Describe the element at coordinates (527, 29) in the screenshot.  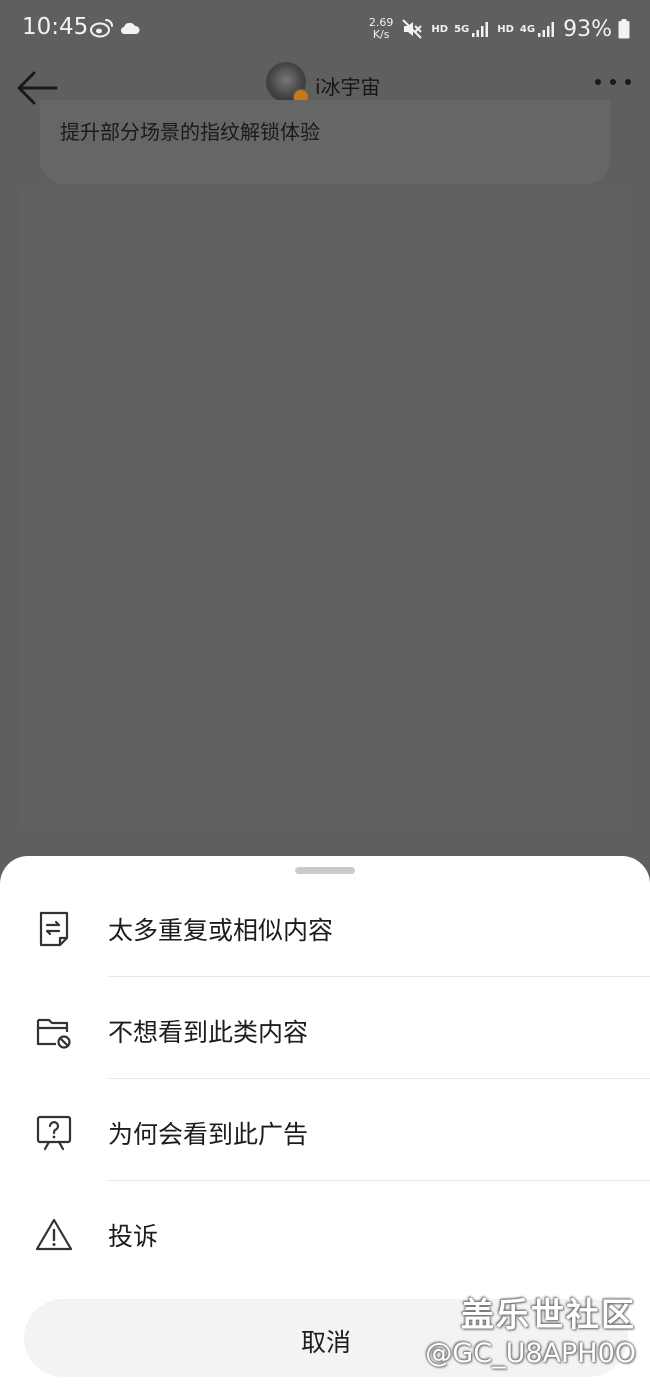
I see `network-4g-label: 4G` at that location.